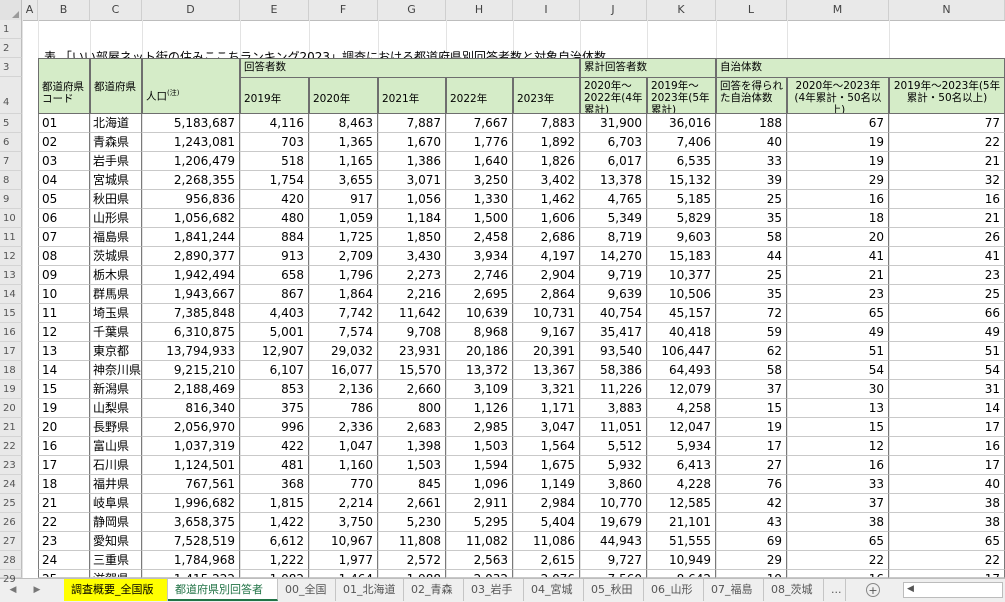  I want to click on cell-pref-code: 25, so click(64, 574).